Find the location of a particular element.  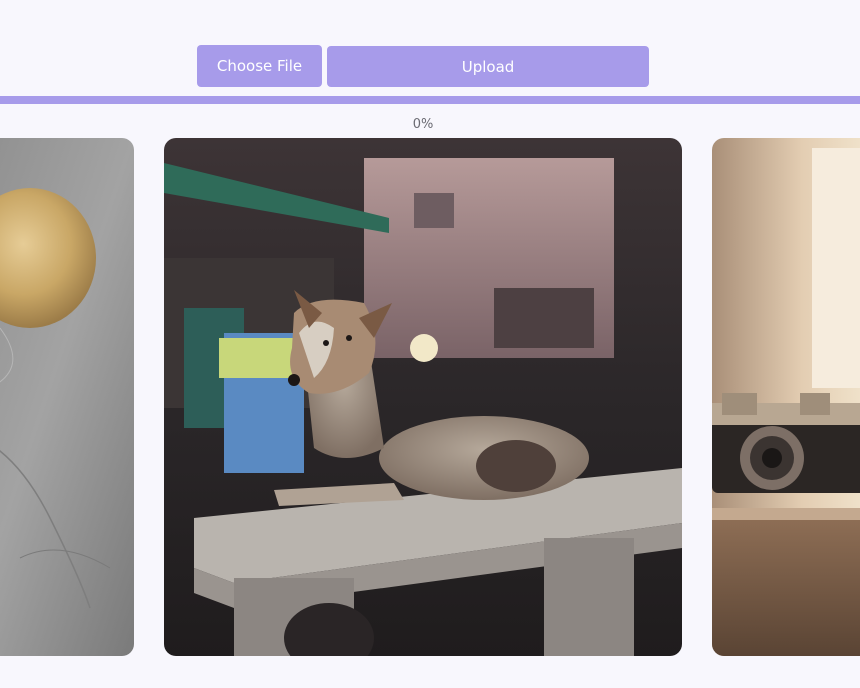

upload-button: Upload is located at coordinates (488, 66).